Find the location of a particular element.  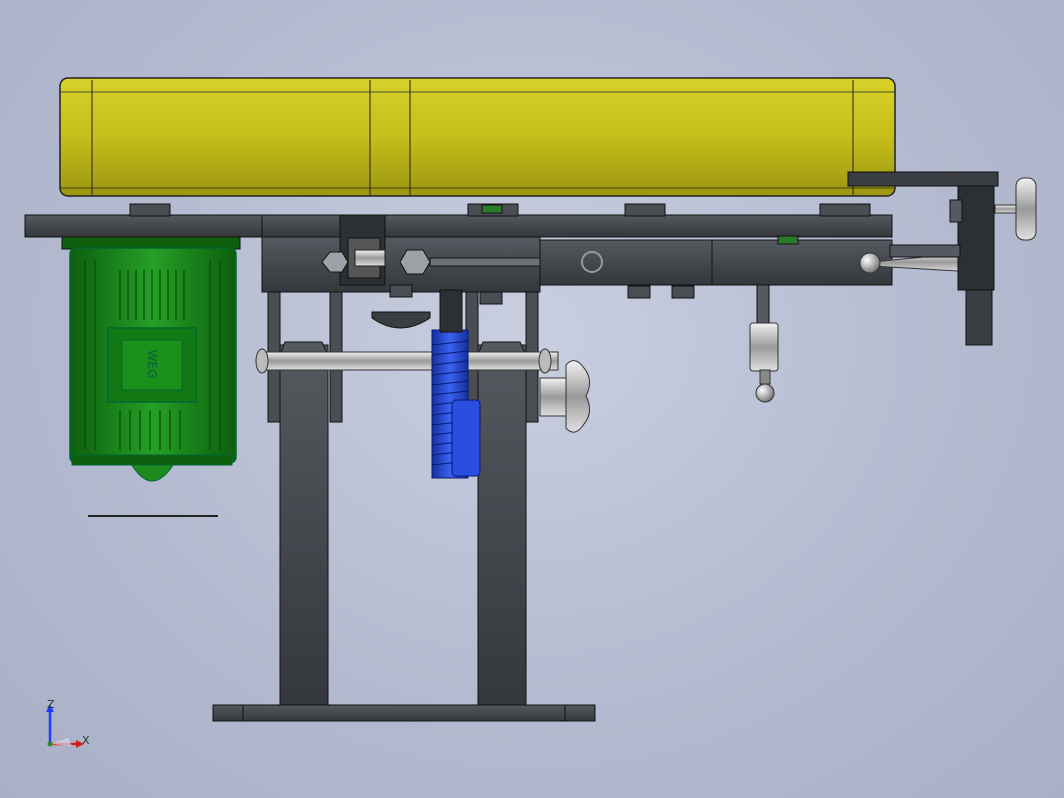

electric-motor: WEG is located at coordinates (151, 376).